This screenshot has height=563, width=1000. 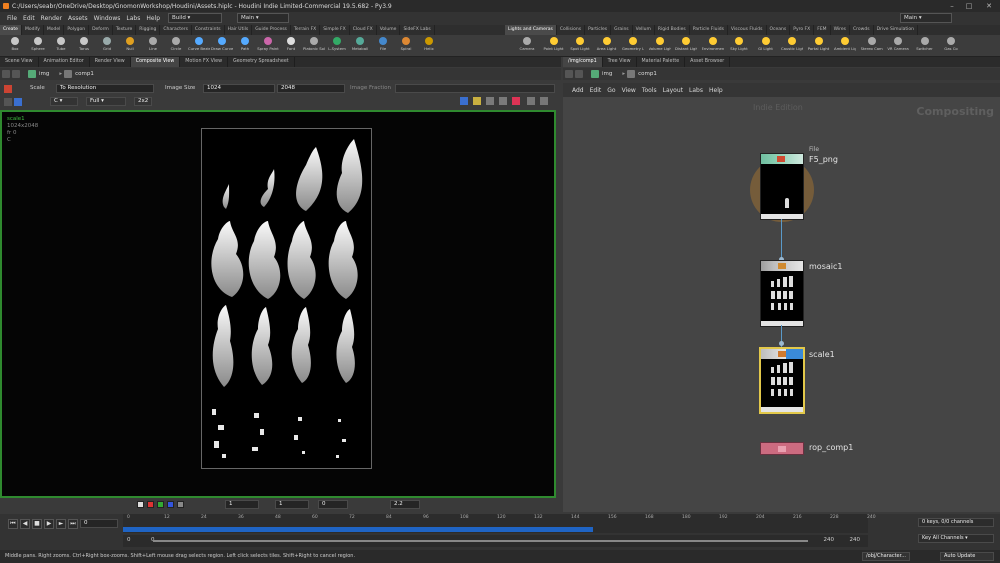 What do you see at coordinates (78, 18) in the screenshot?
I see `menu-assets: Assets` at bounding box center [78, 18].